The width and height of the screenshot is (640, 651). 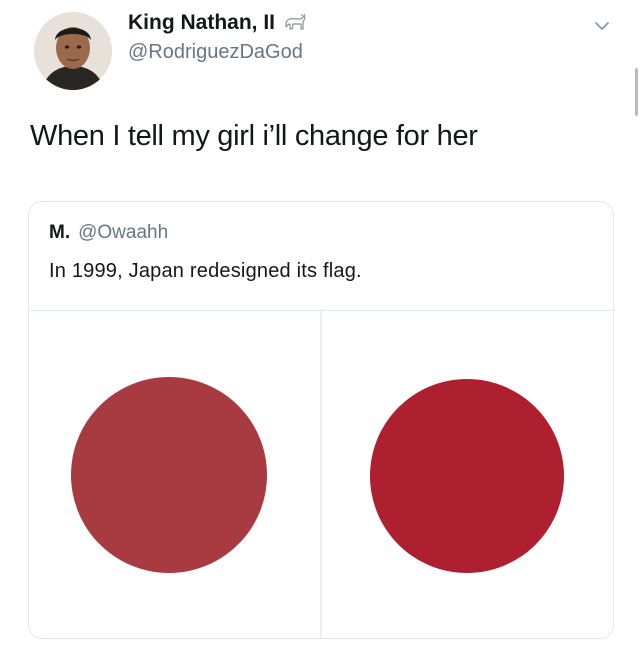 What do you see at coordinates (636, 92) in the screenshot?
I see `scrollbar` at bounding box center [636, 92].